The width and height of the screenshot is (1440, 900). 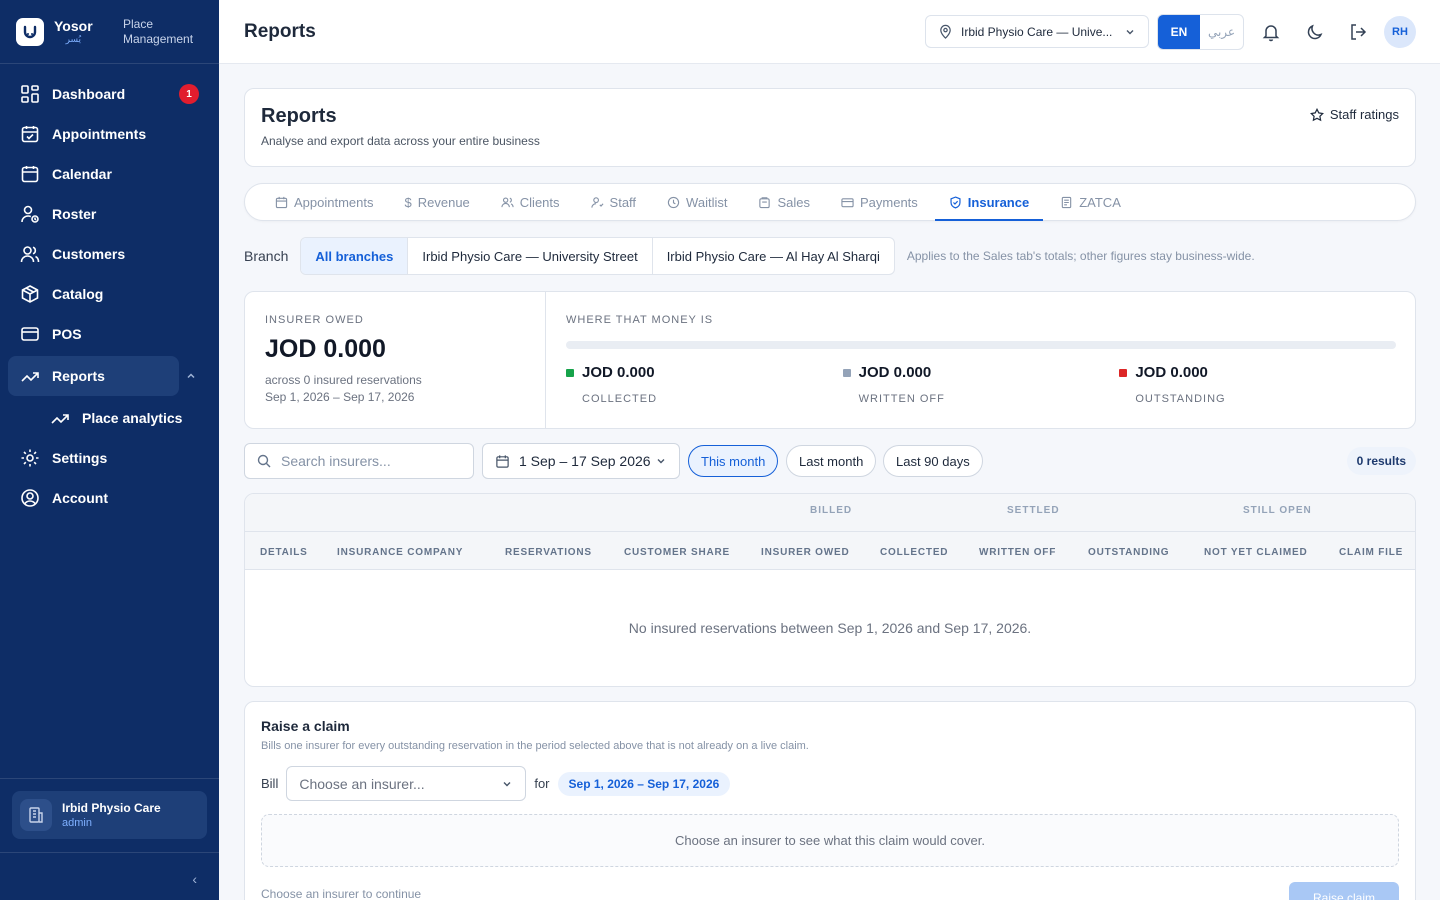 I want to click on place-role: admin, so click(x=77, y=823).